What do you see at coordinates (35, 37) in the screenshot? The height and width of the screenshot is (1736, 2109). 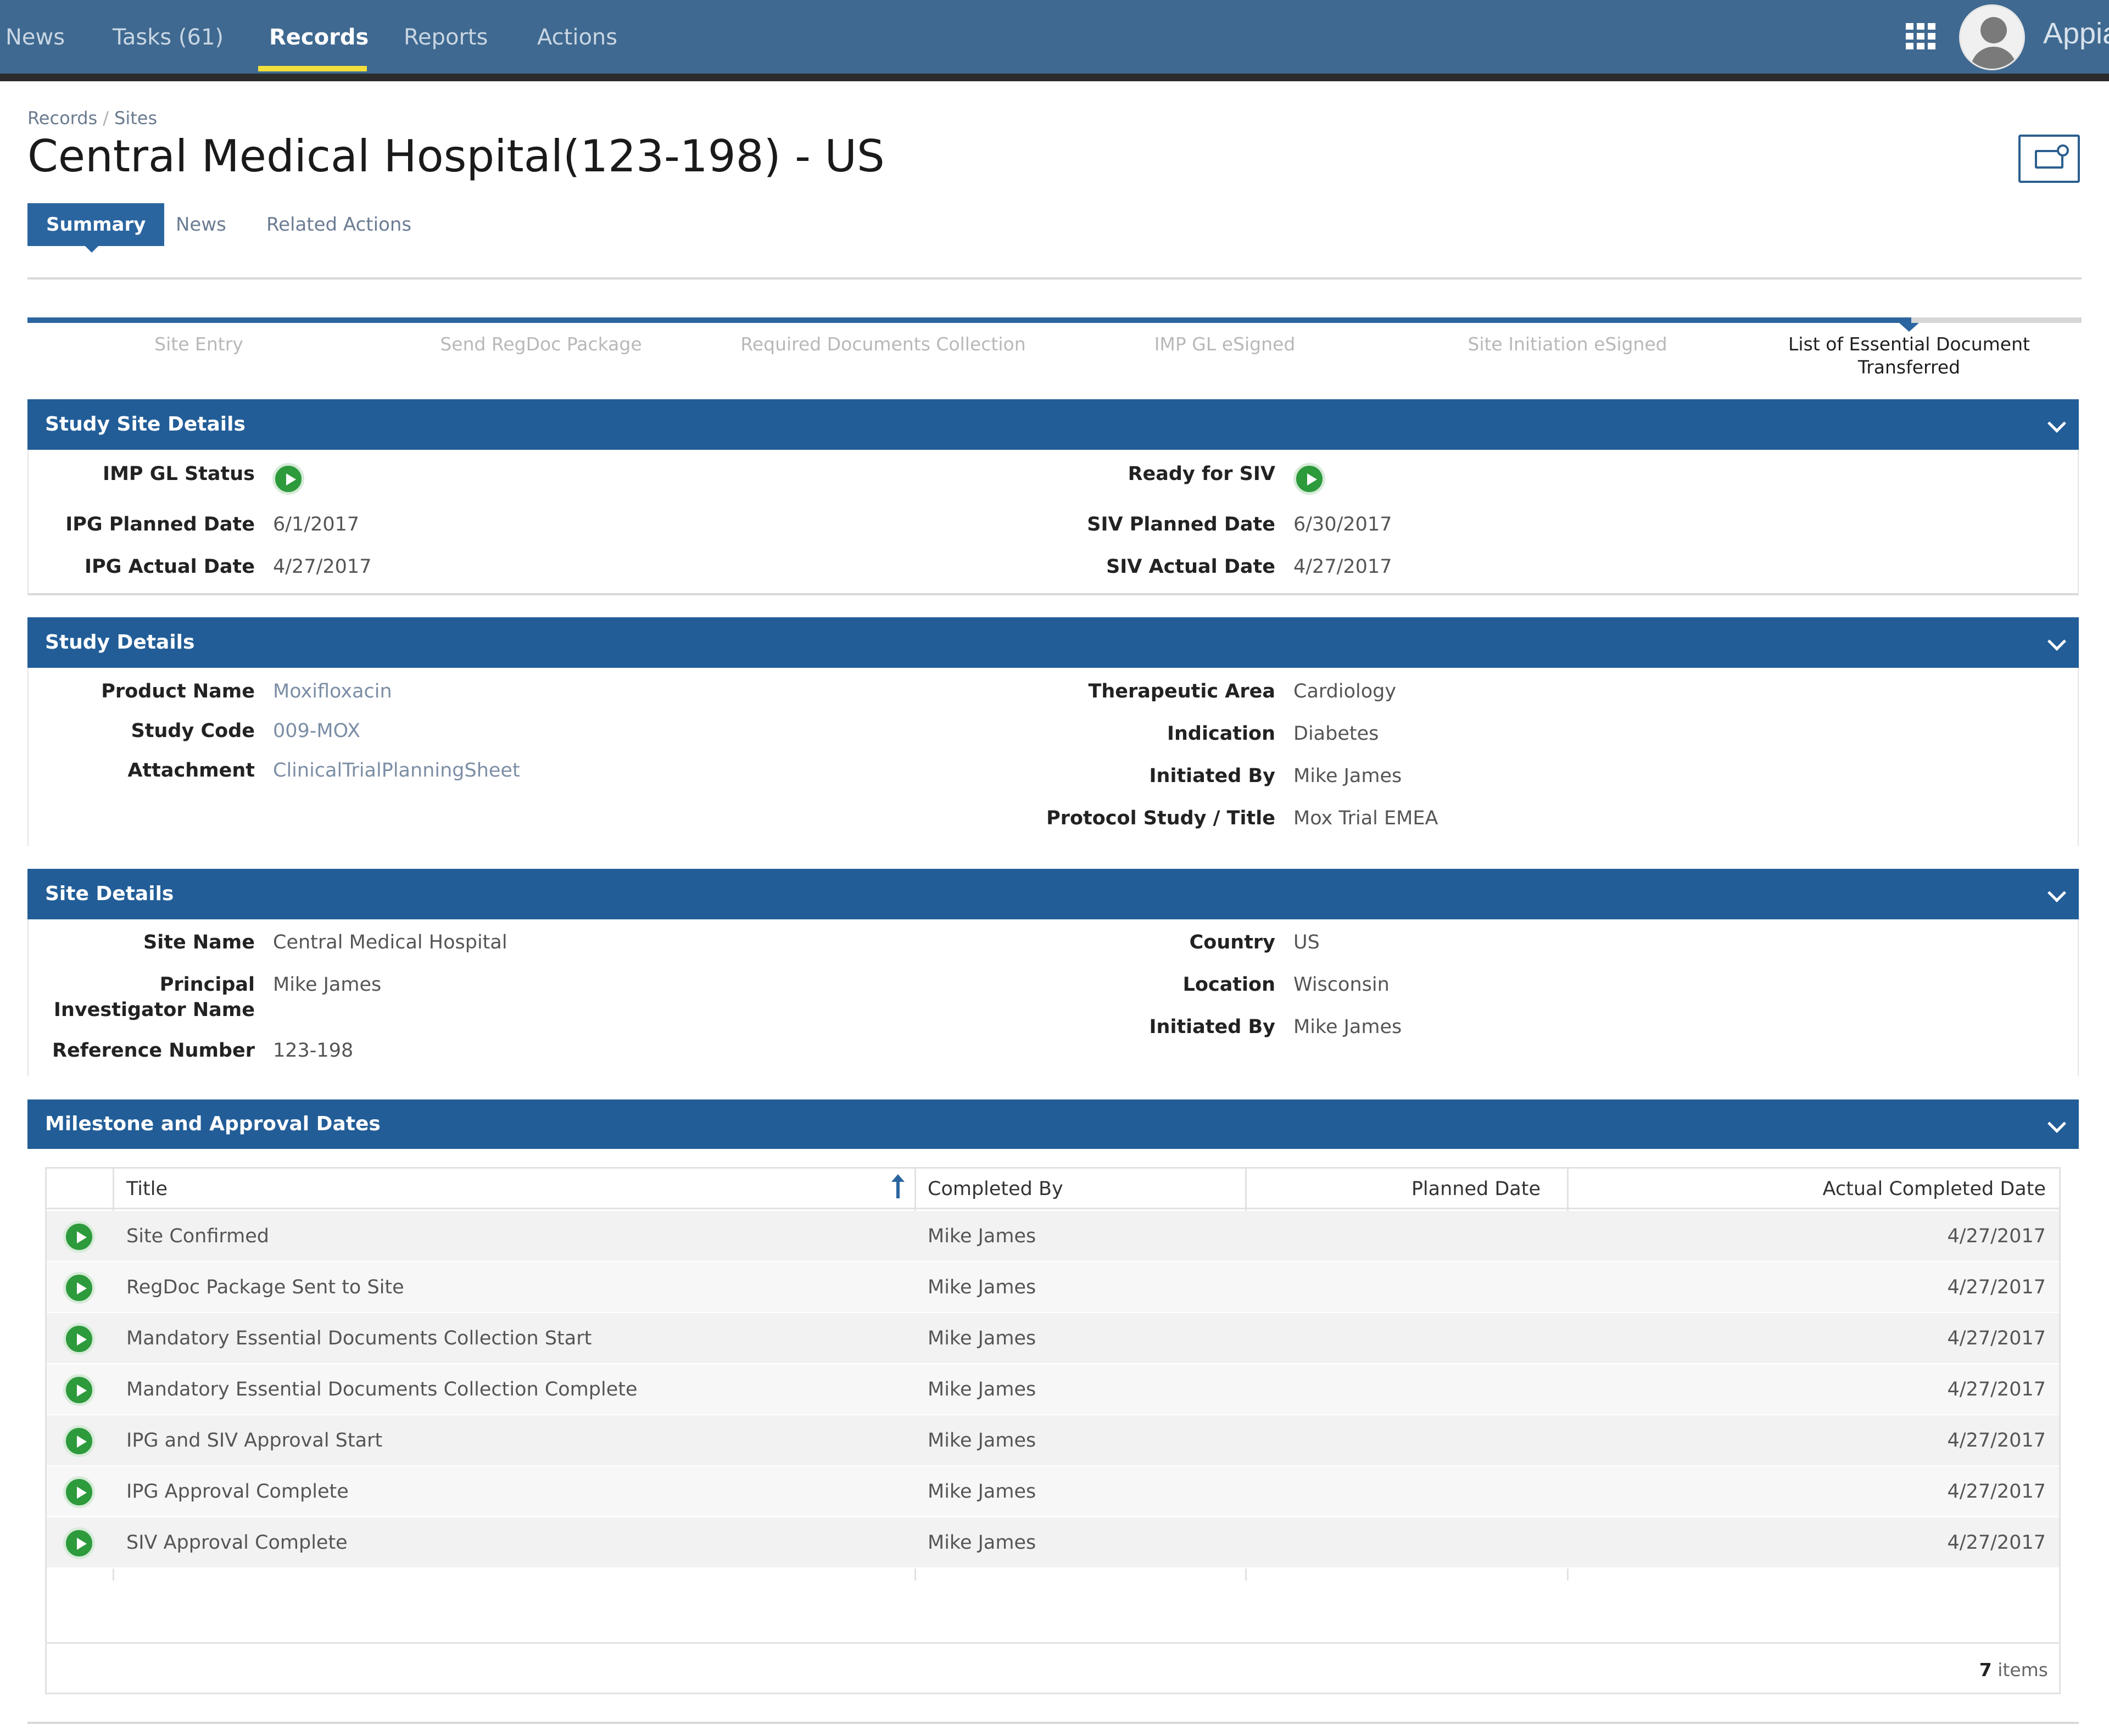 I see `nav-news: News` at bounding box center [35, 37].